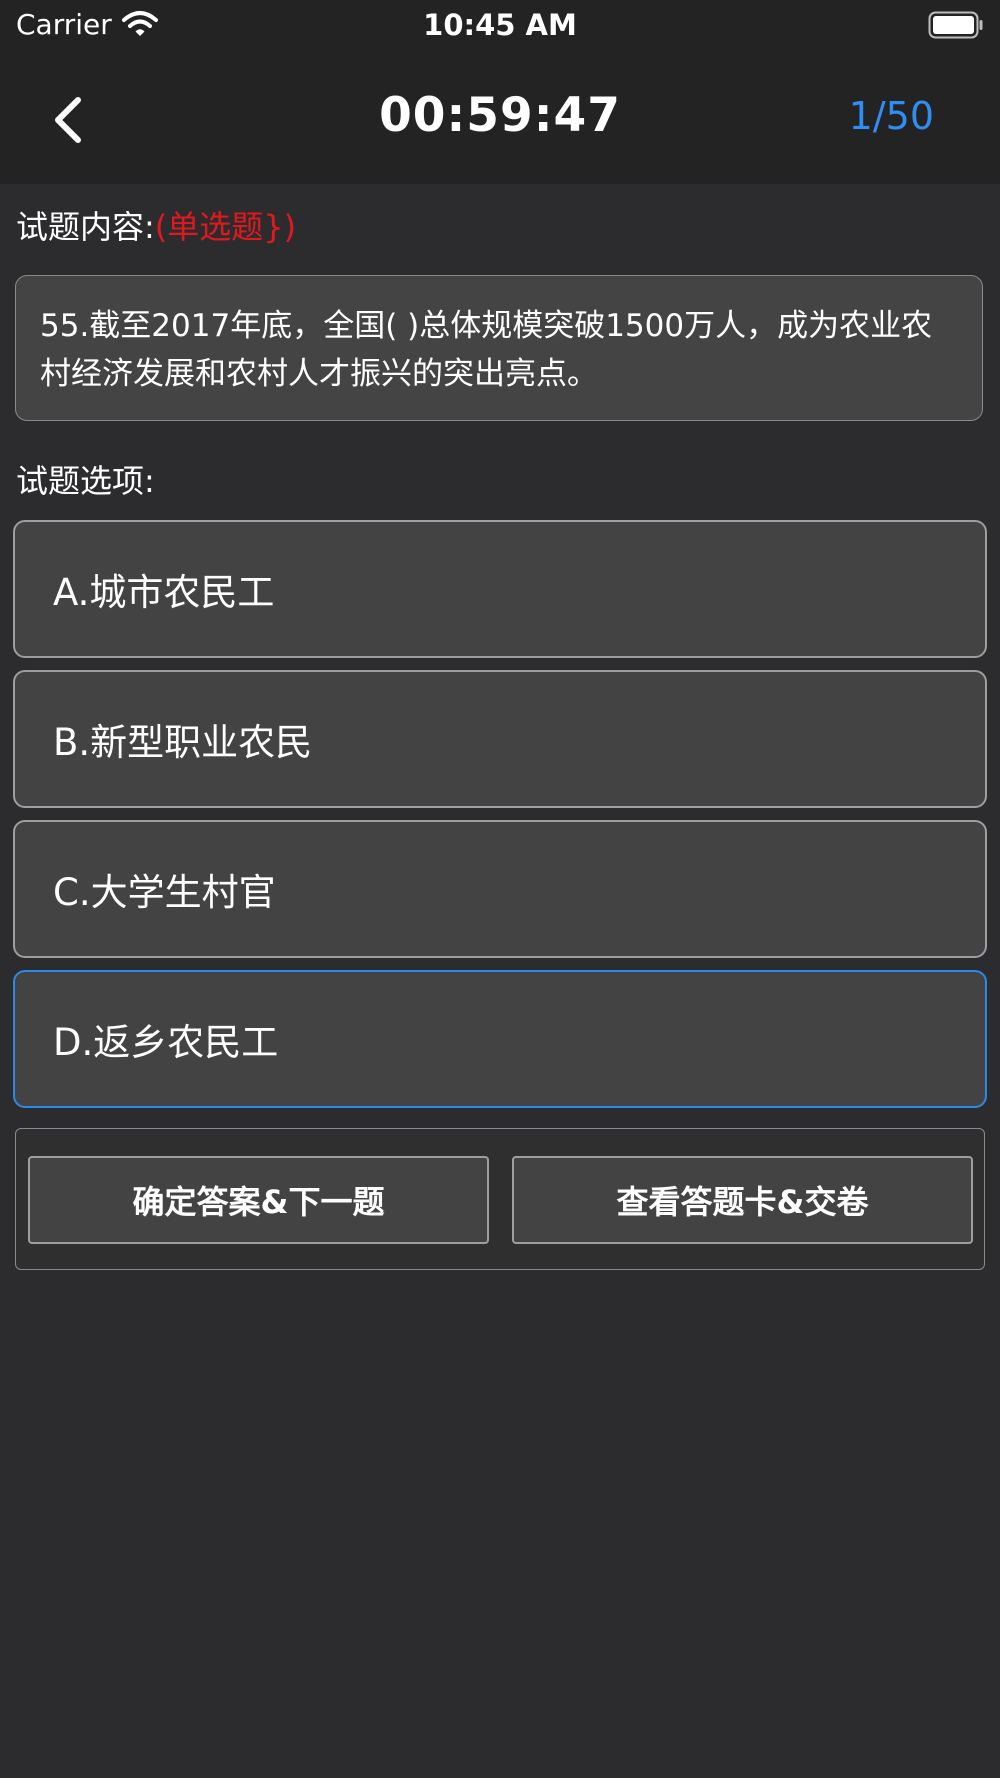 This screenshot has width=1000, height=1778. I want to click on option-d: D.返乡农民工, so click(500, 1039).